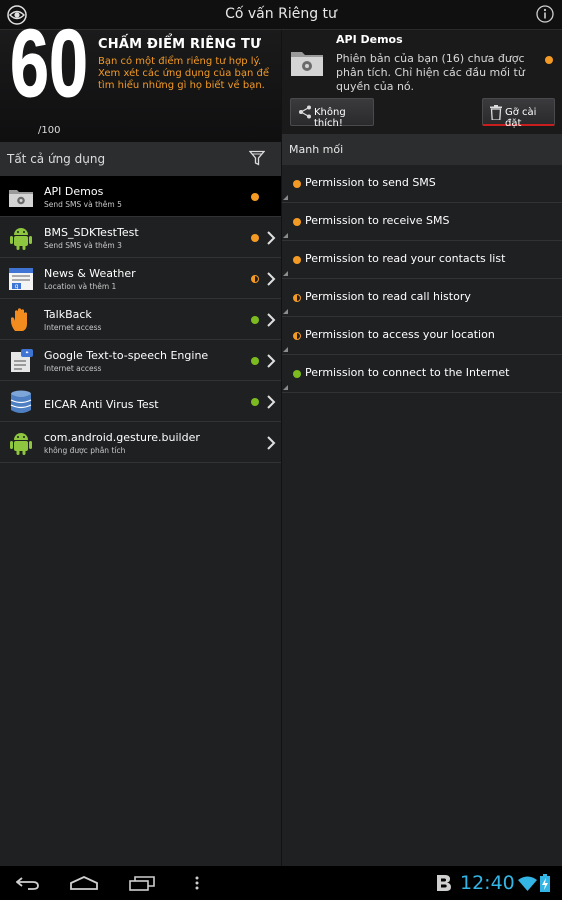 Image resolution: width=562 pixels, height=900 pixels. What do you see at coordinates (197, 883) in the screenshot?
I see `menu-dots-icon` at bounding box center [197, 883].